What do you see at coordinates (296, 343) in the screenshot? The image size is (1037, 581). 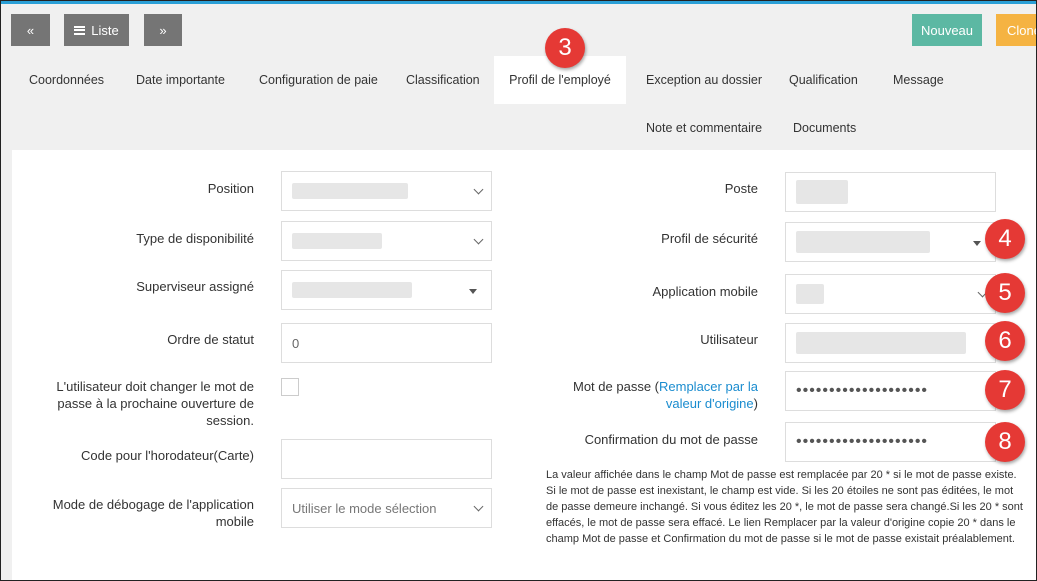 I see `ordre-statut-value: 0` at bounding box center [296, 343].